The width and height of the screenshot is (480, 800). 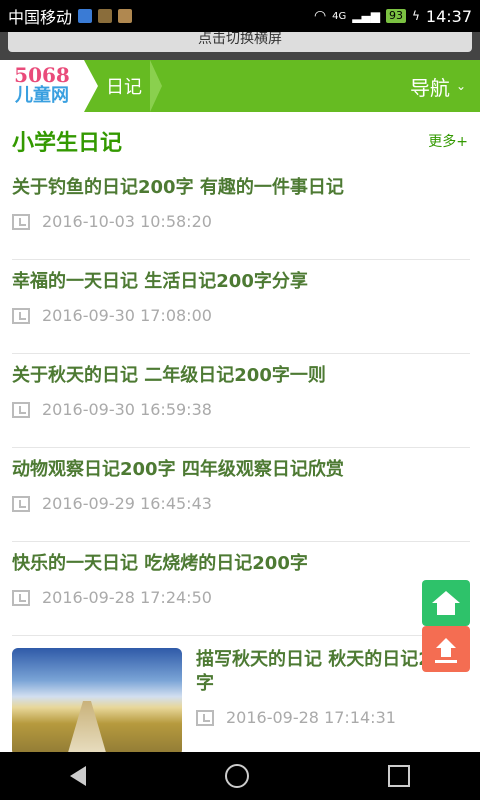 I want to click on item-date: 2016-09-29 16:45:43, so click(x=127, y=503).